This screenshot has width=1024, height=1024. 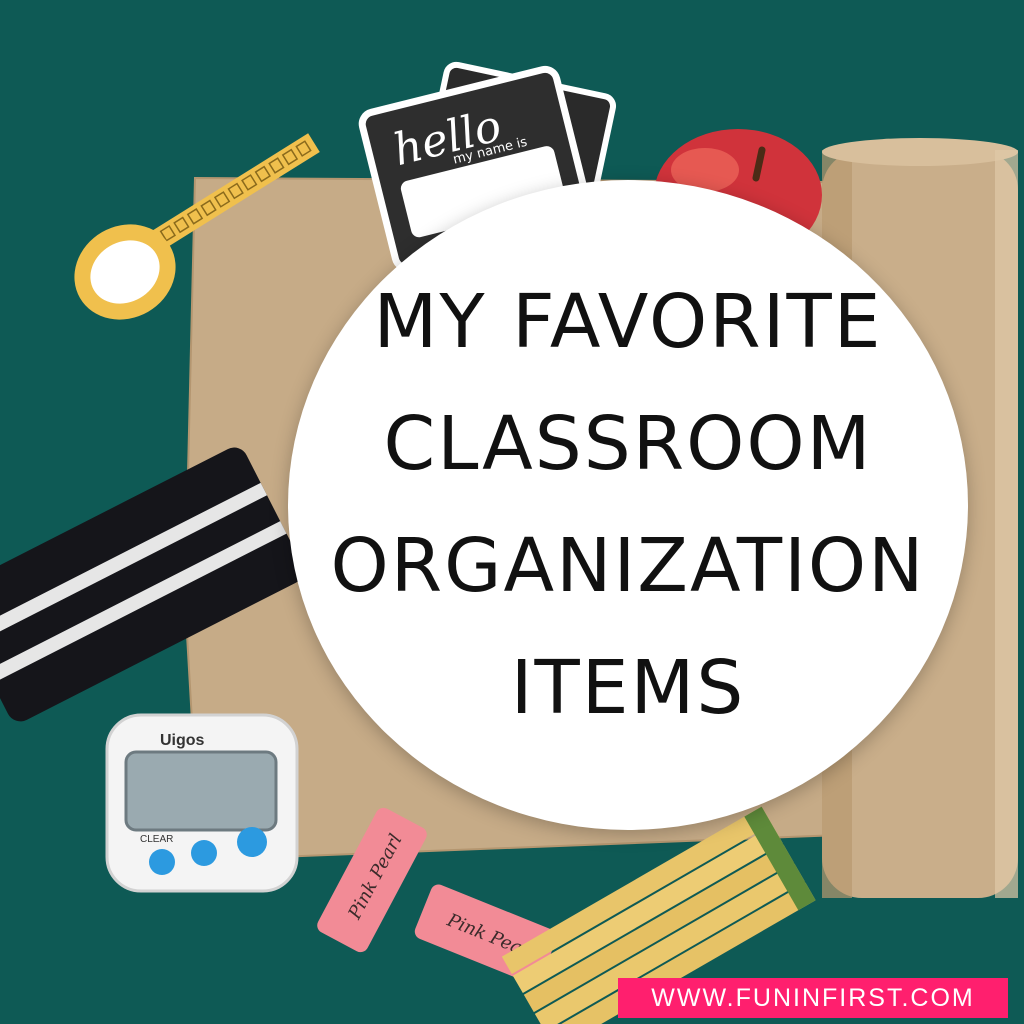 I want to click on timer-clear-label: CLEAR, so click(x=156, y=839).